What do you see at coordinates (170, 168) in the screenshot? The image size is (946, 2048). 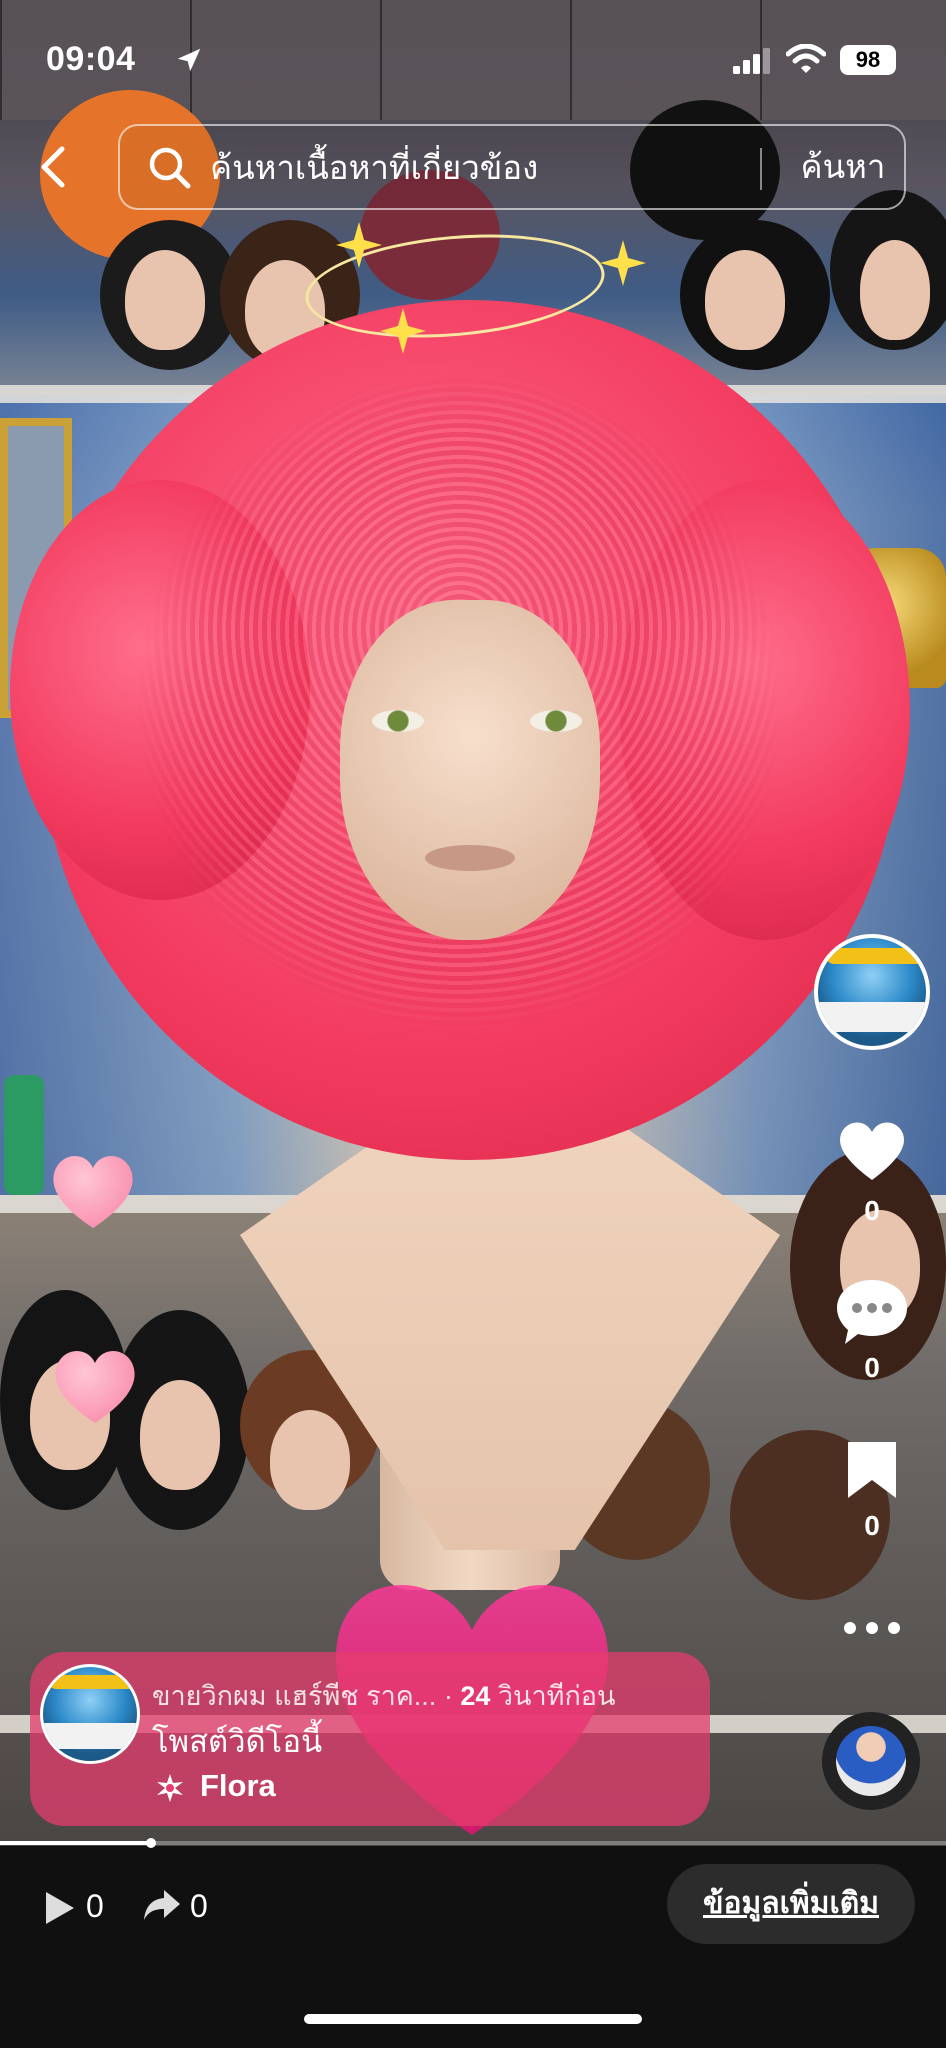 I see `search-icon` at bounding box center [170, 168].